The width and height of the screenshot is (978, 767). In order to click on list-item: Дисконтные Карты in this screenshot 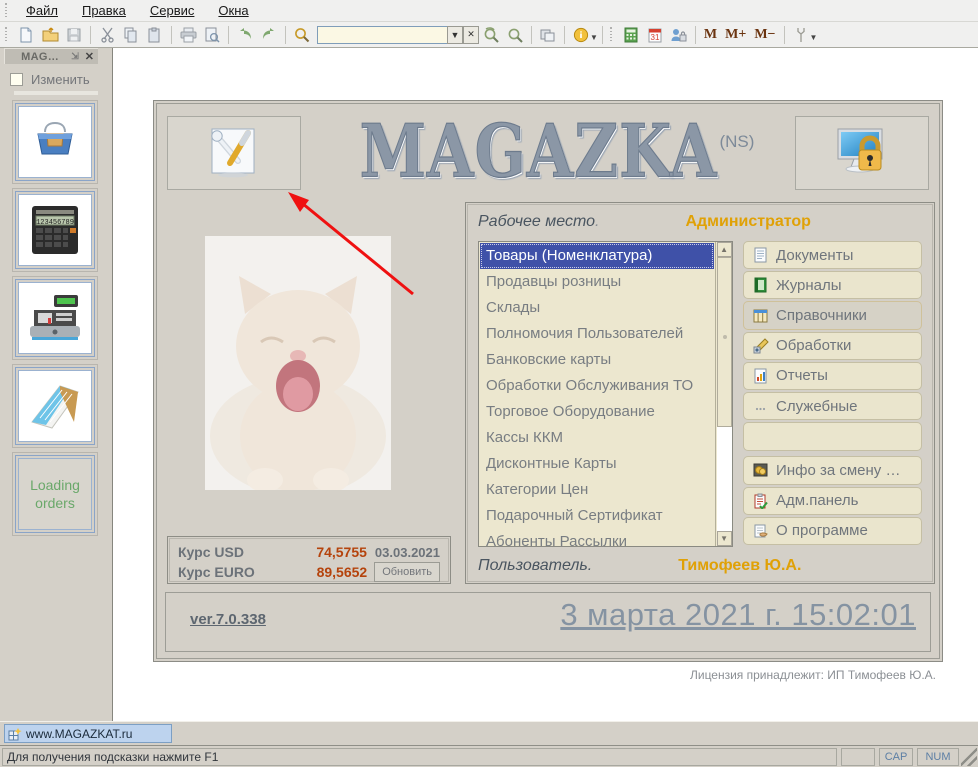, I will do `click(597, 464)`.